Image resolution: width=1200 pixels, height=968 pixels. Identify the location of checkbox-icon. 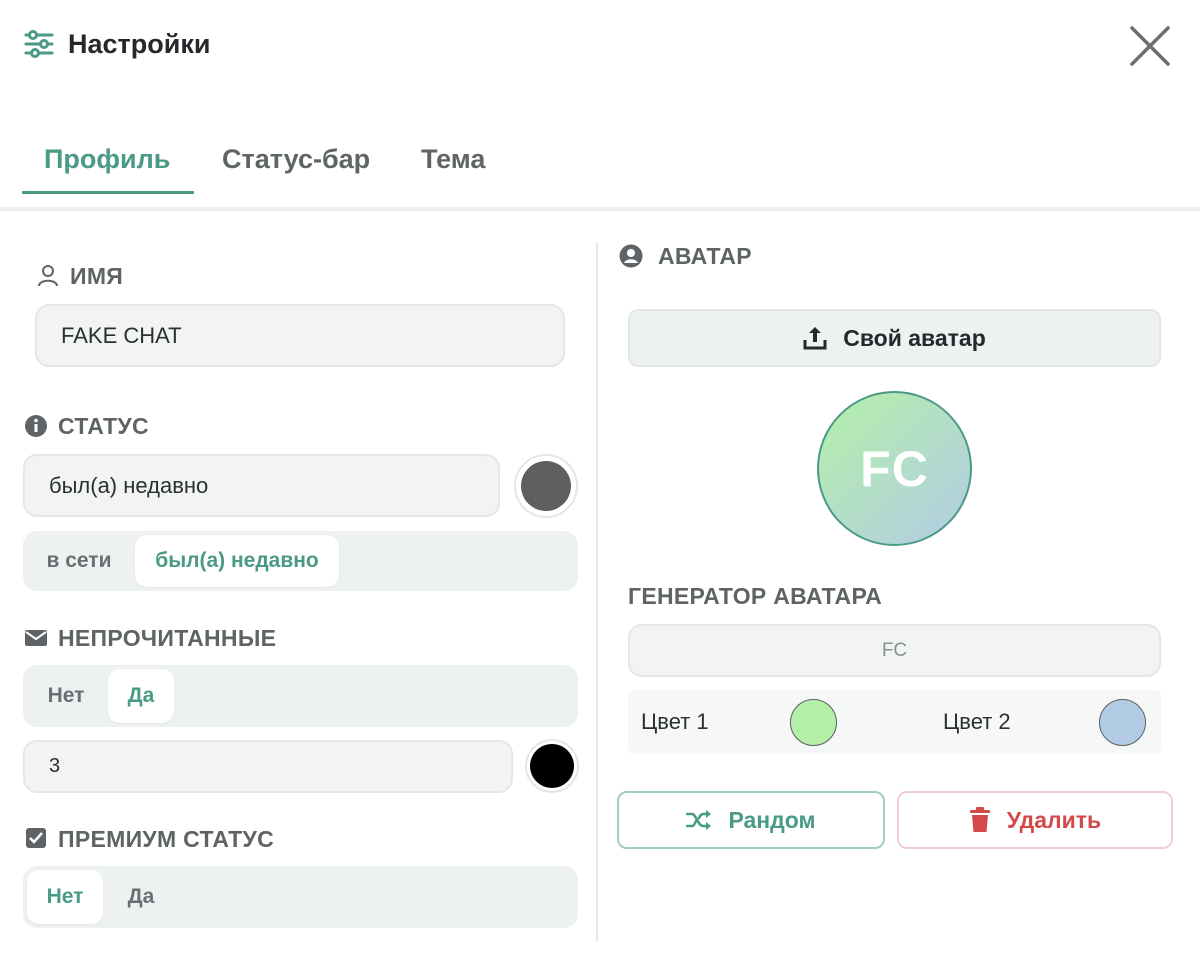
(37, 839).